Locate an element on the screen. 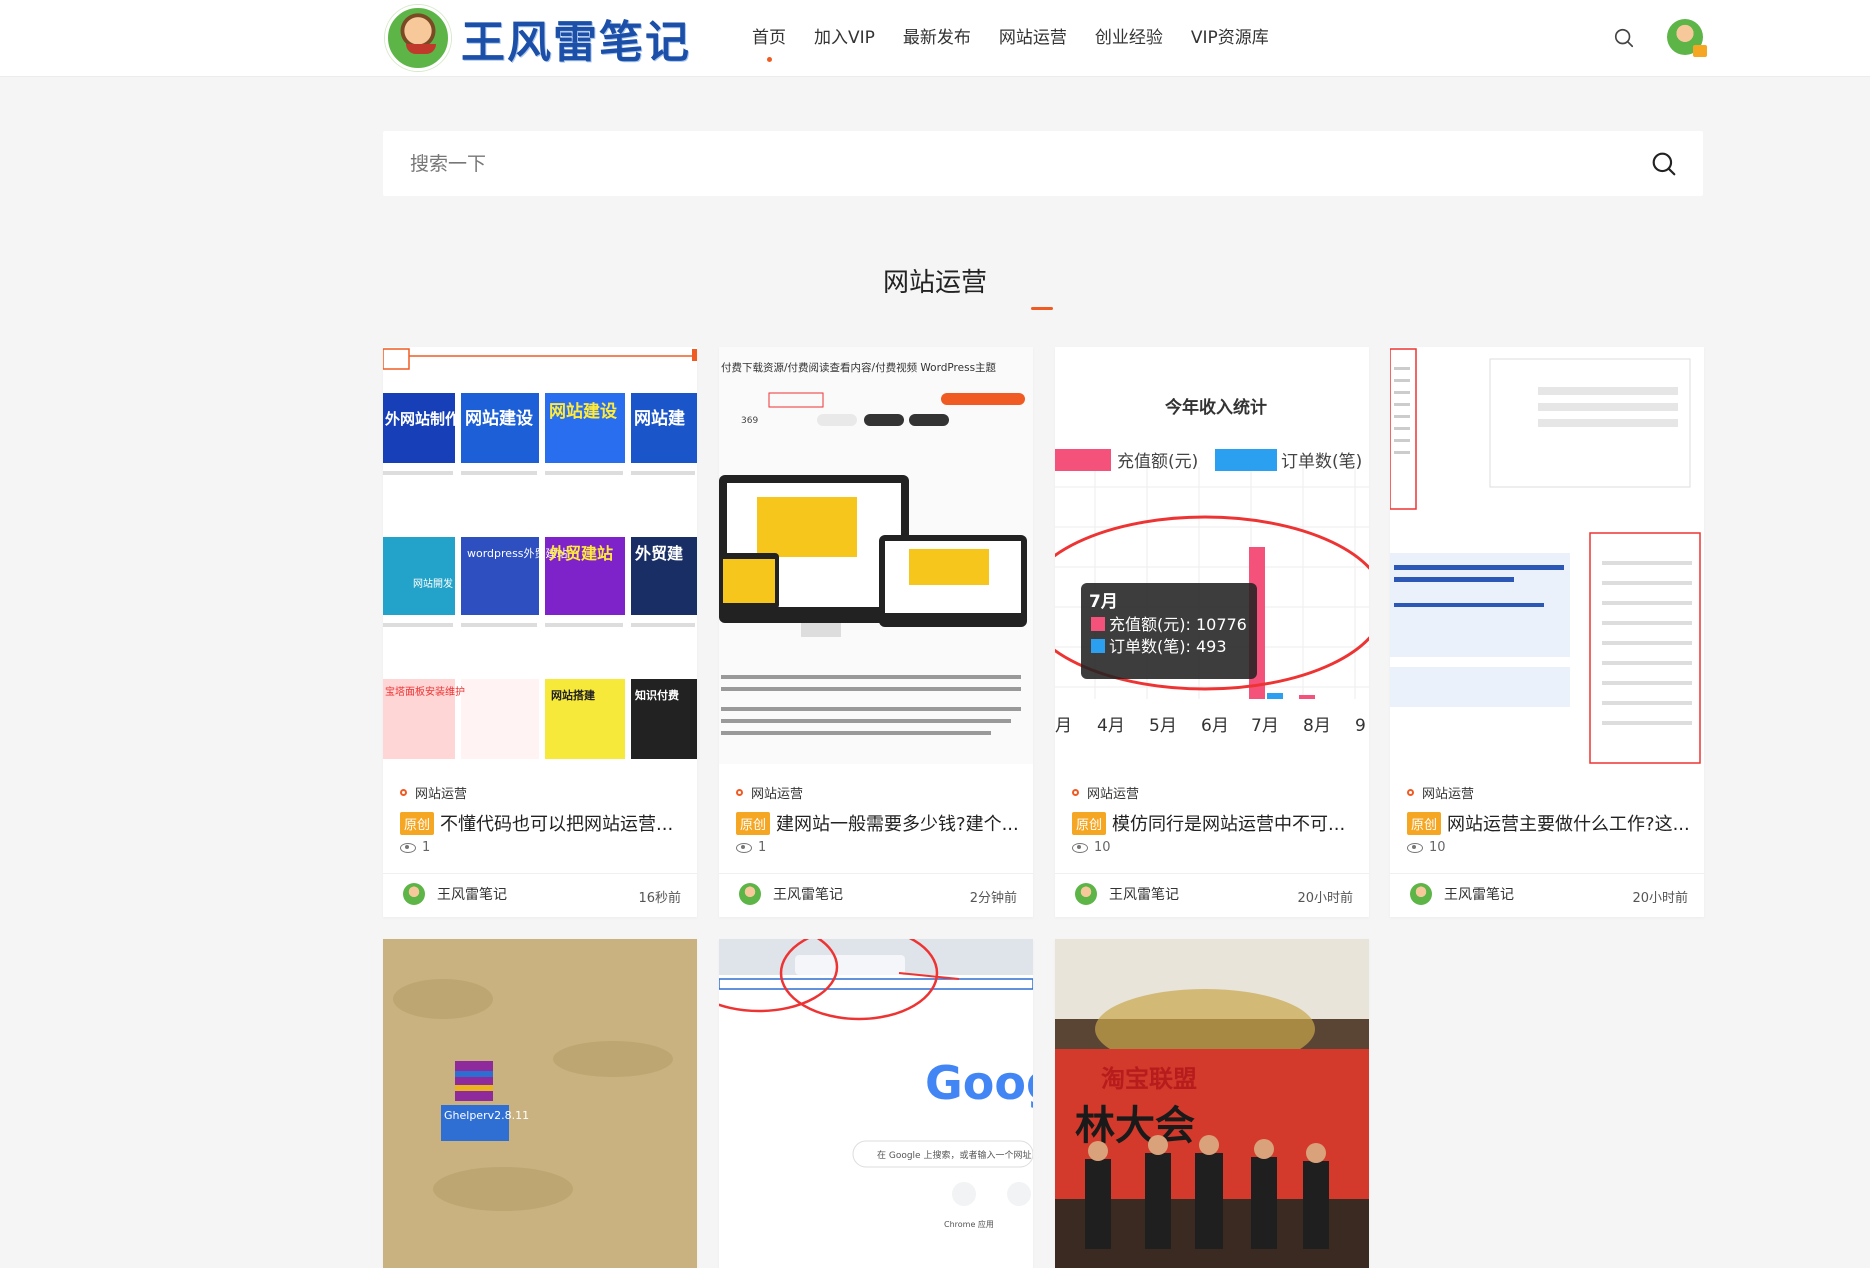 The image size is (1870, 1268). axis-tick: 4月 is located at coordinates (1111, 726).